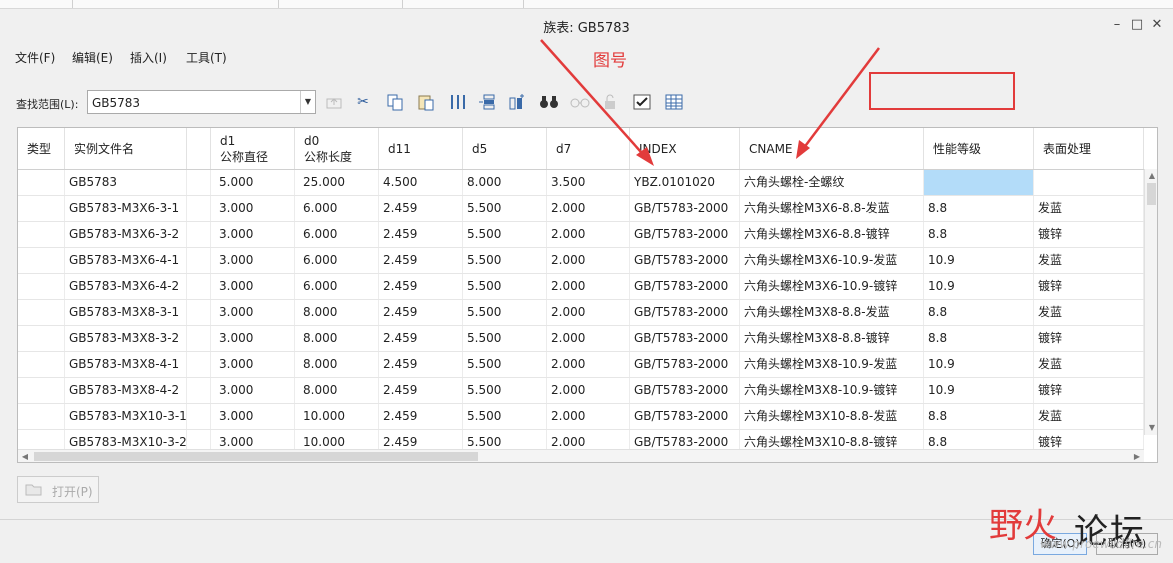 Image resolution: width=1173 pixels, height=563 pixels. I want to click on open-button-label: 打开(P), so click(72, 492).